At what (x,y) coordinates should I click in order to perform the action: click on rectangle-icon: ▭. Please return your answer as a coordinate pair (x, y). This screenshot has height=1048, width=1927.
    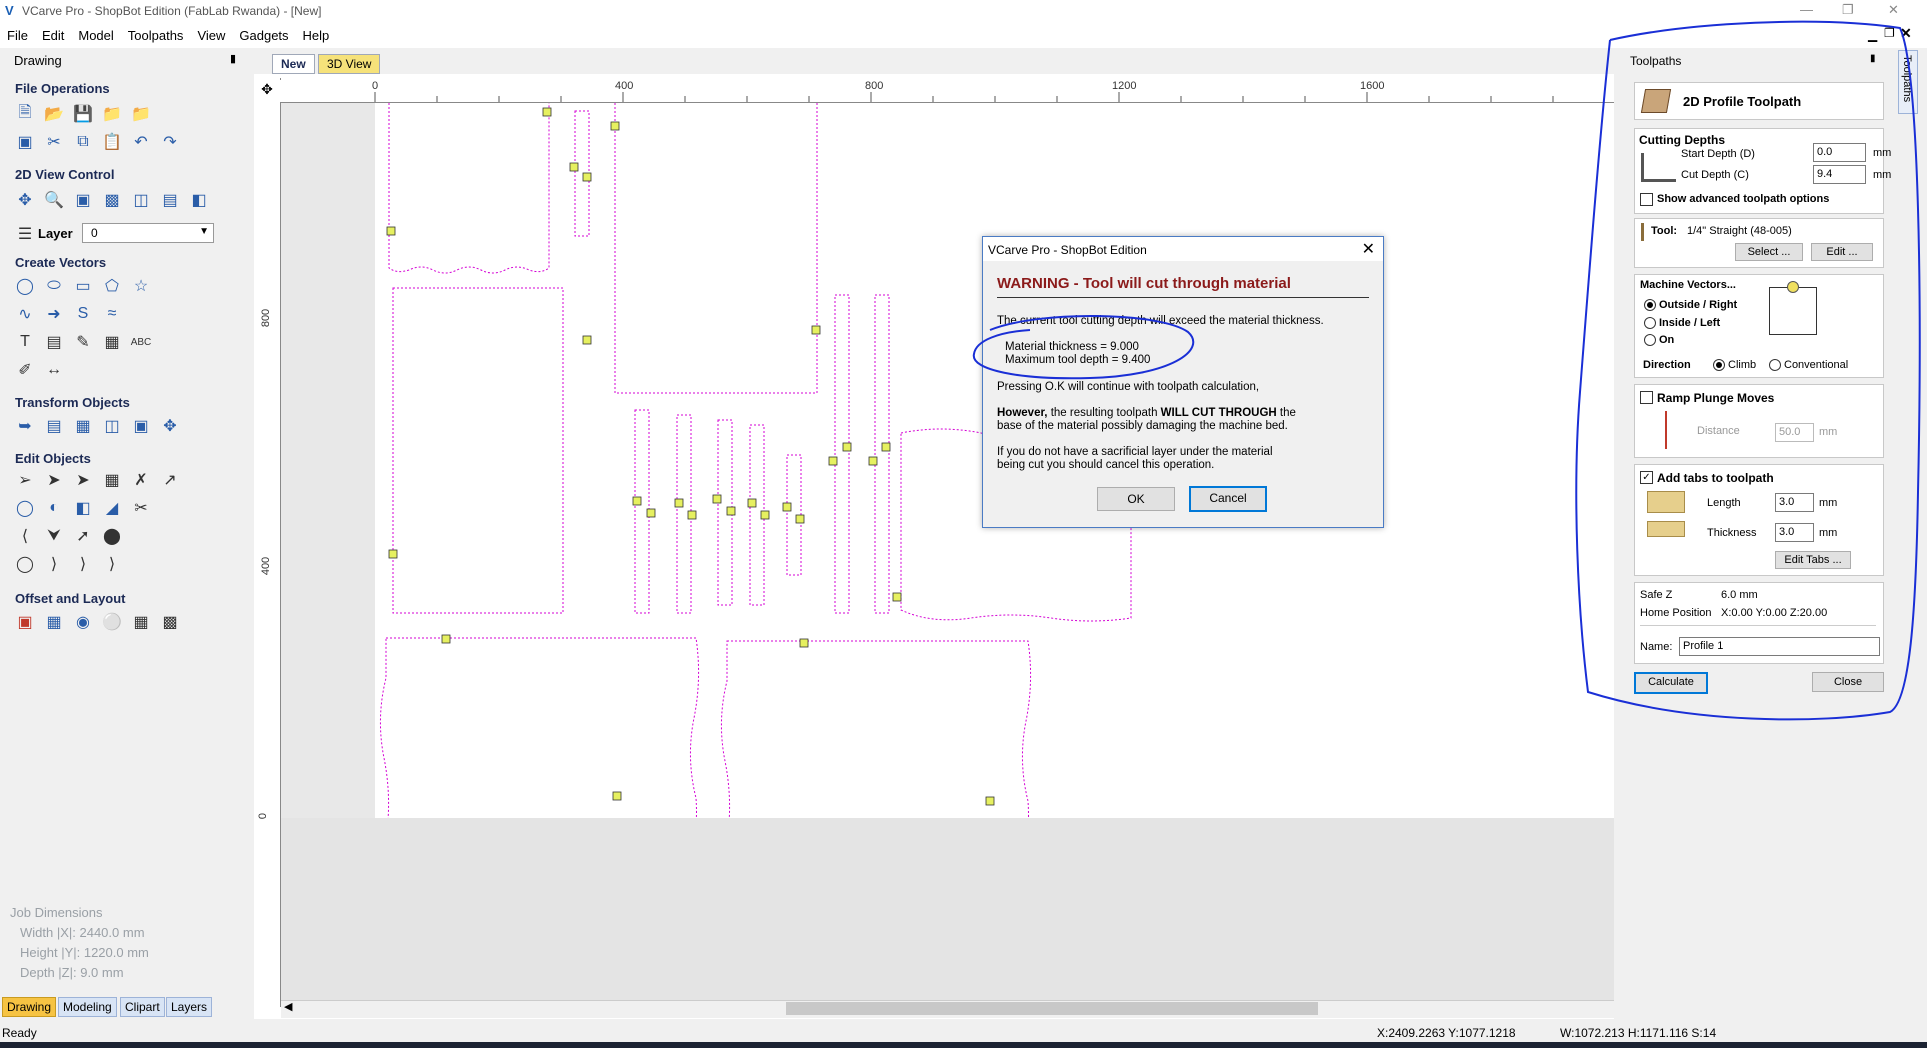
    Looking at the image, I should click on (83, 286).